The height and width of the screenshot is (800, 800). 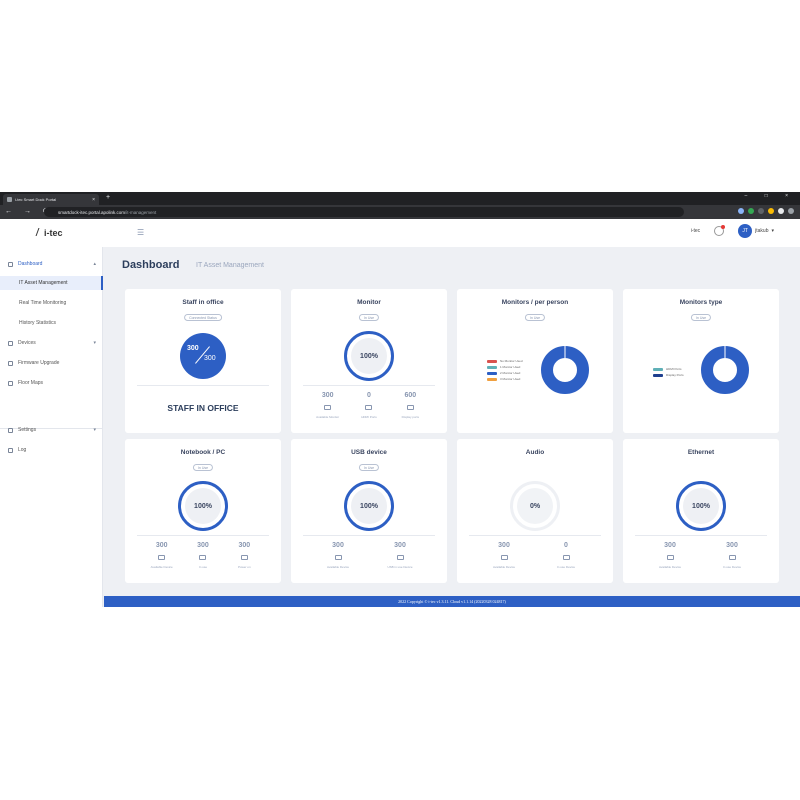 What do you see at coordinates (51, 199) in the screenshot?
I see `browser-tab: i-tec Smart Dock Portal ×` at bounding box center [51, 199].